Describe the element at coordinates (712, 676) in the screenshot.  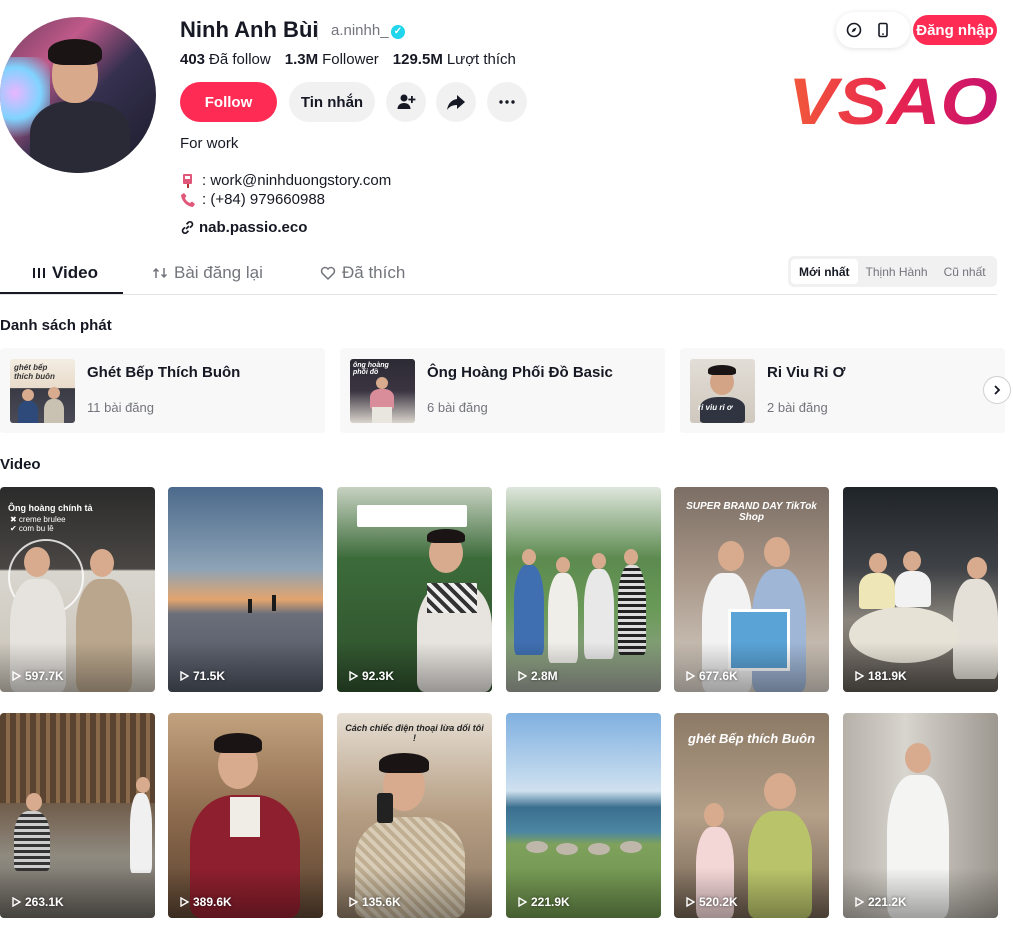
I see `video-view-count: 677.6K` at that location.